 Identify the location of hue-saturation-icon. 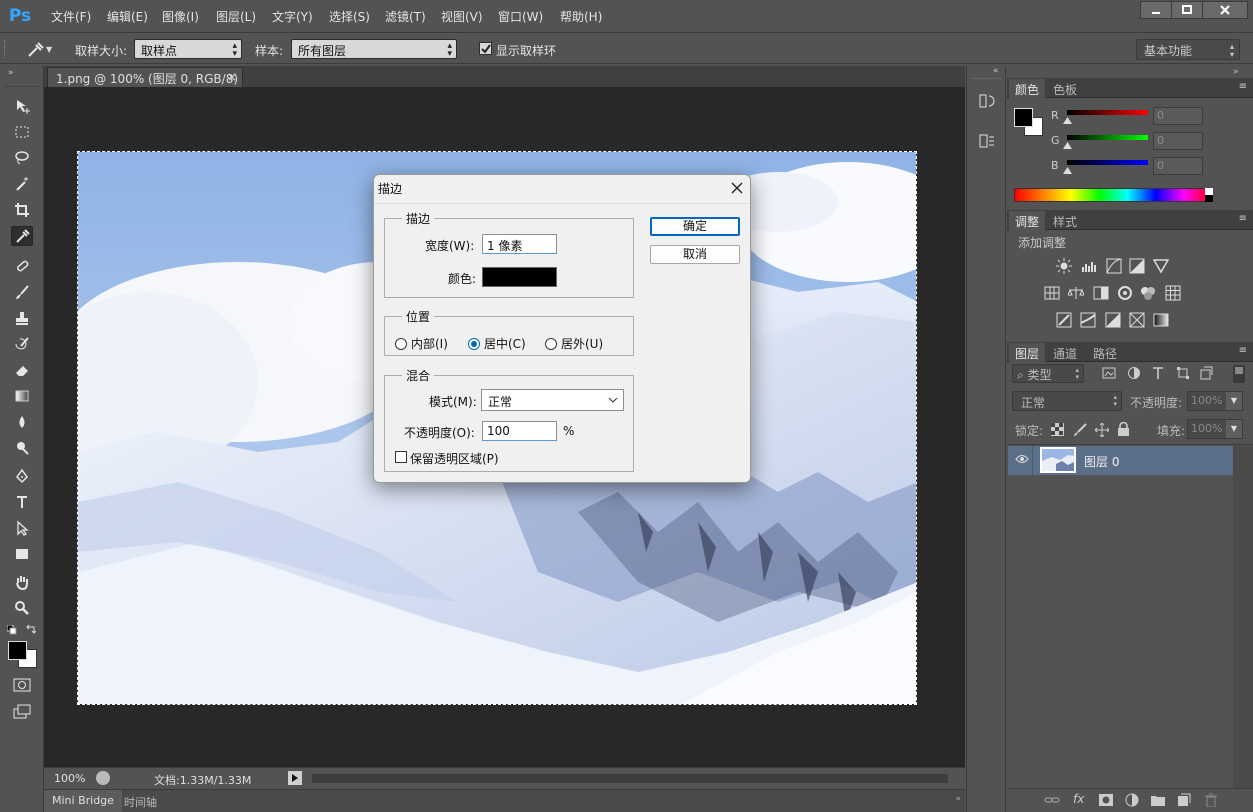
(1052, 293).